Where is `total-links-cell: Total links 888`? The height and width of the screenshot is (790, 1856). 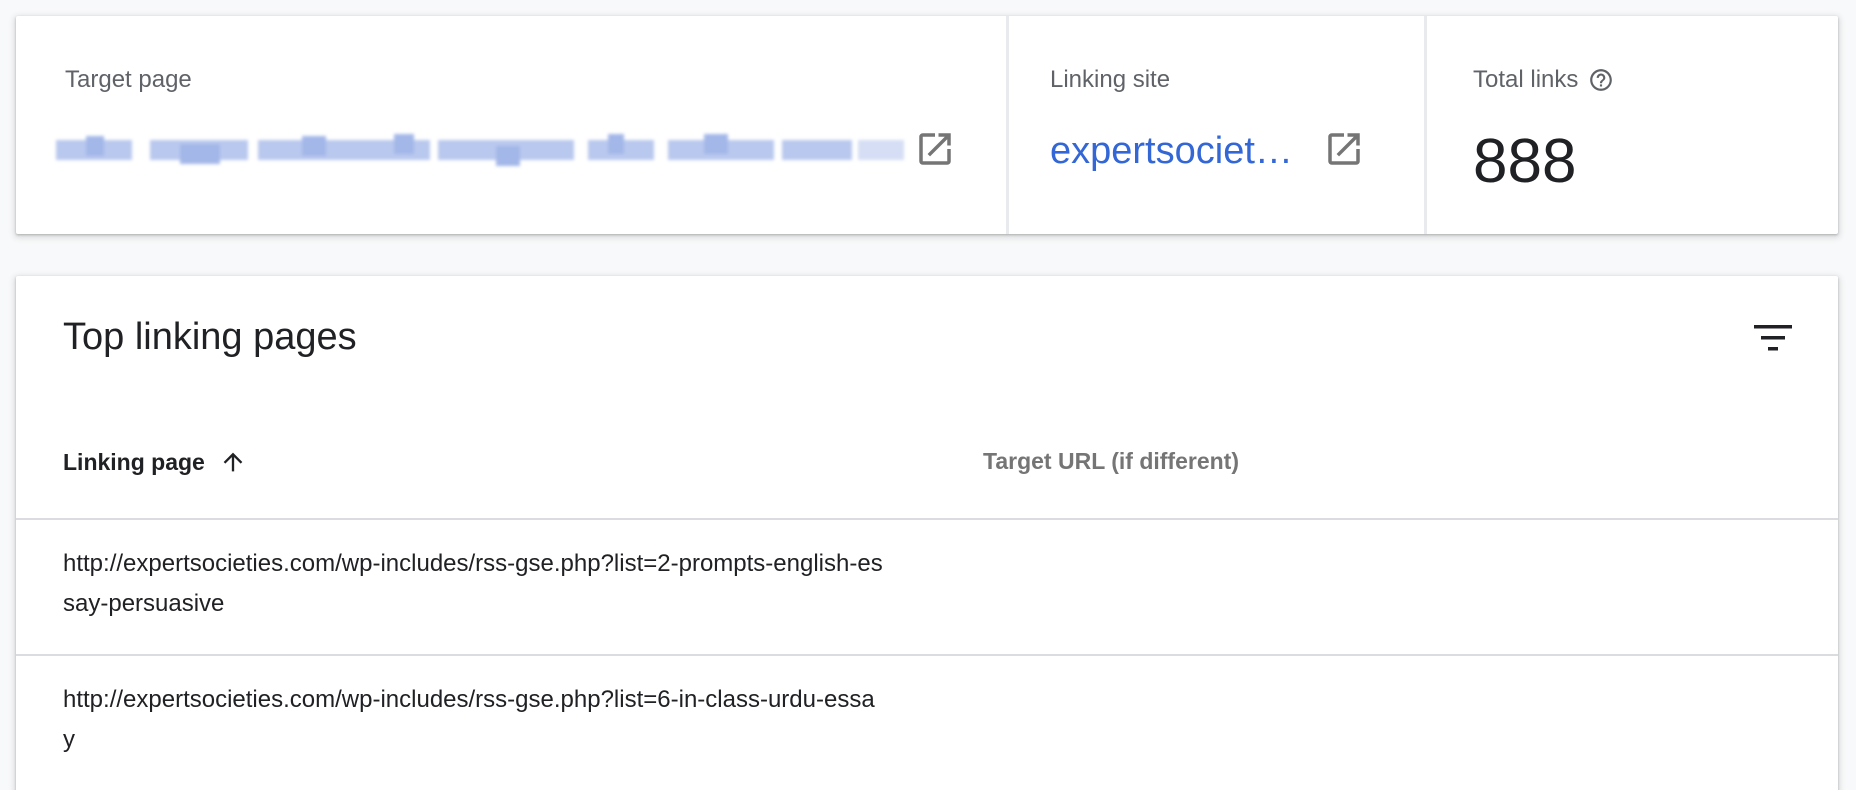
total-links-cell: Total links 888 is located at coordinates (1632, 125).